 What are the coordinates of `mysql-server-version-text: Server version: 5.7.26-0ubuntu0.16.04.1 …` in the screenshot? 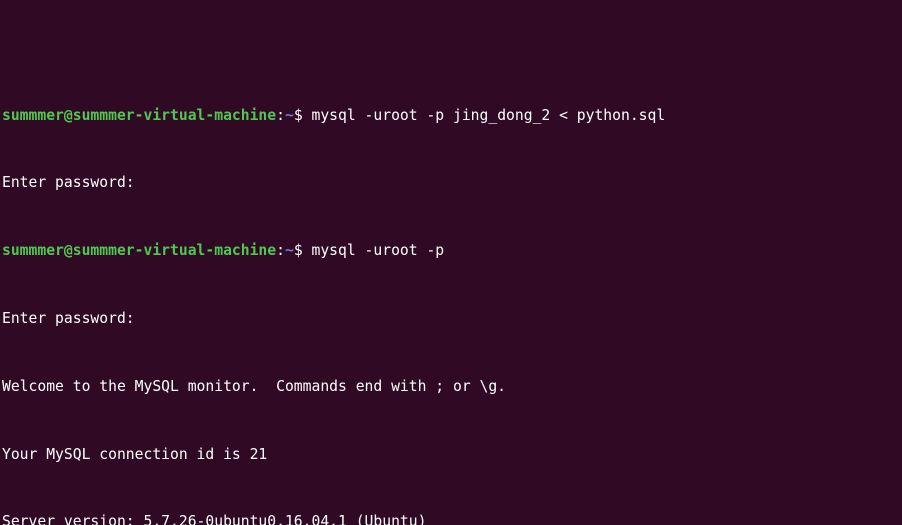 It's located at (214, 519).